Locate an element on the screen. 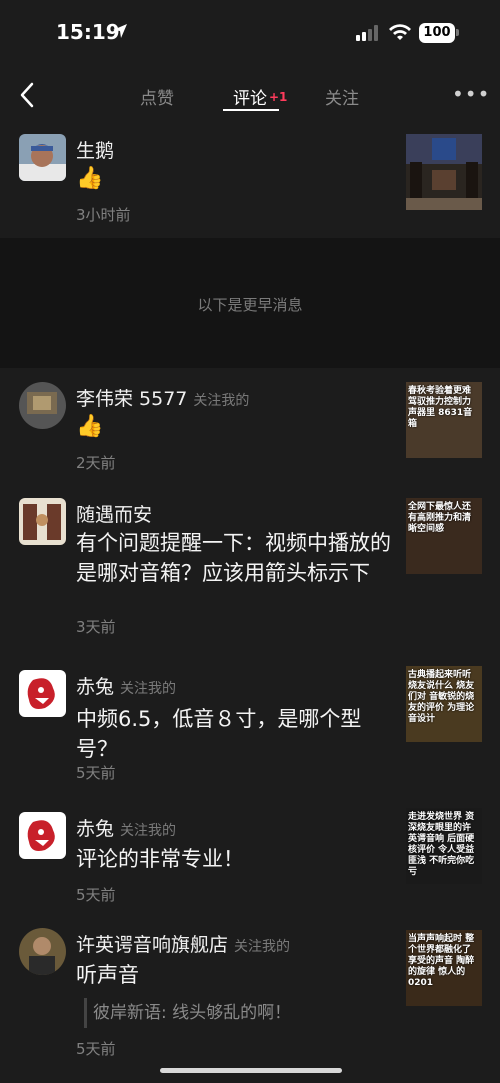 This screenshot has height=1083, width=500. name-line: 许英谔音响旗舰店 关注我的 is located at coordinates (183, 943).